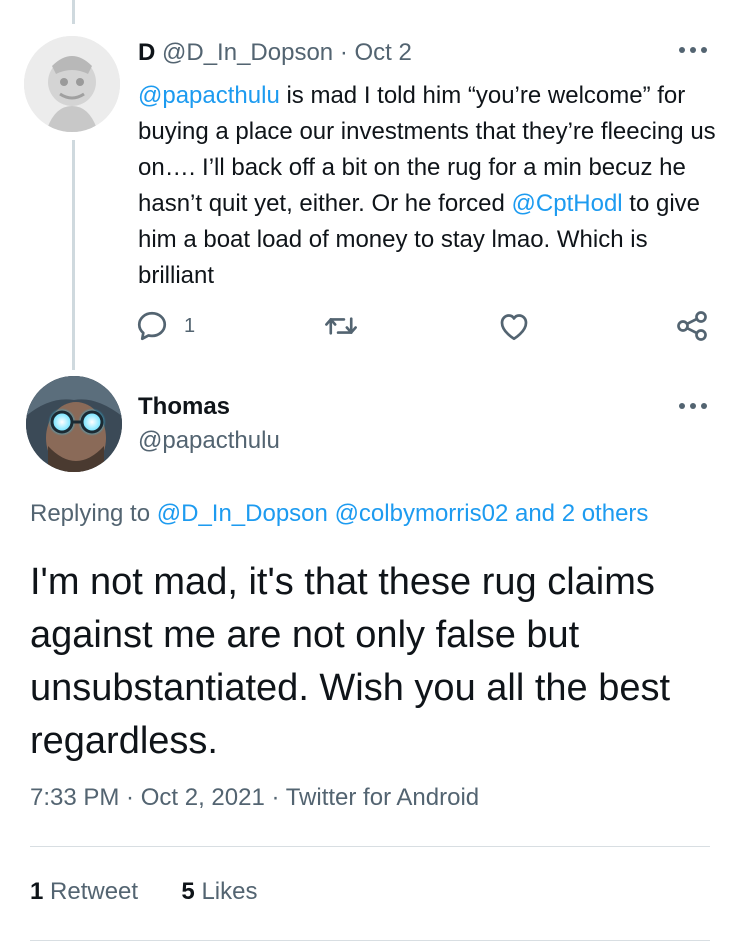 The width and height of the screenshot is (736, 947). What do you see at coordinates (209, 95) in the screenshot?
I see `mention-link: @papacthulu` at bounding box center [209, 95].